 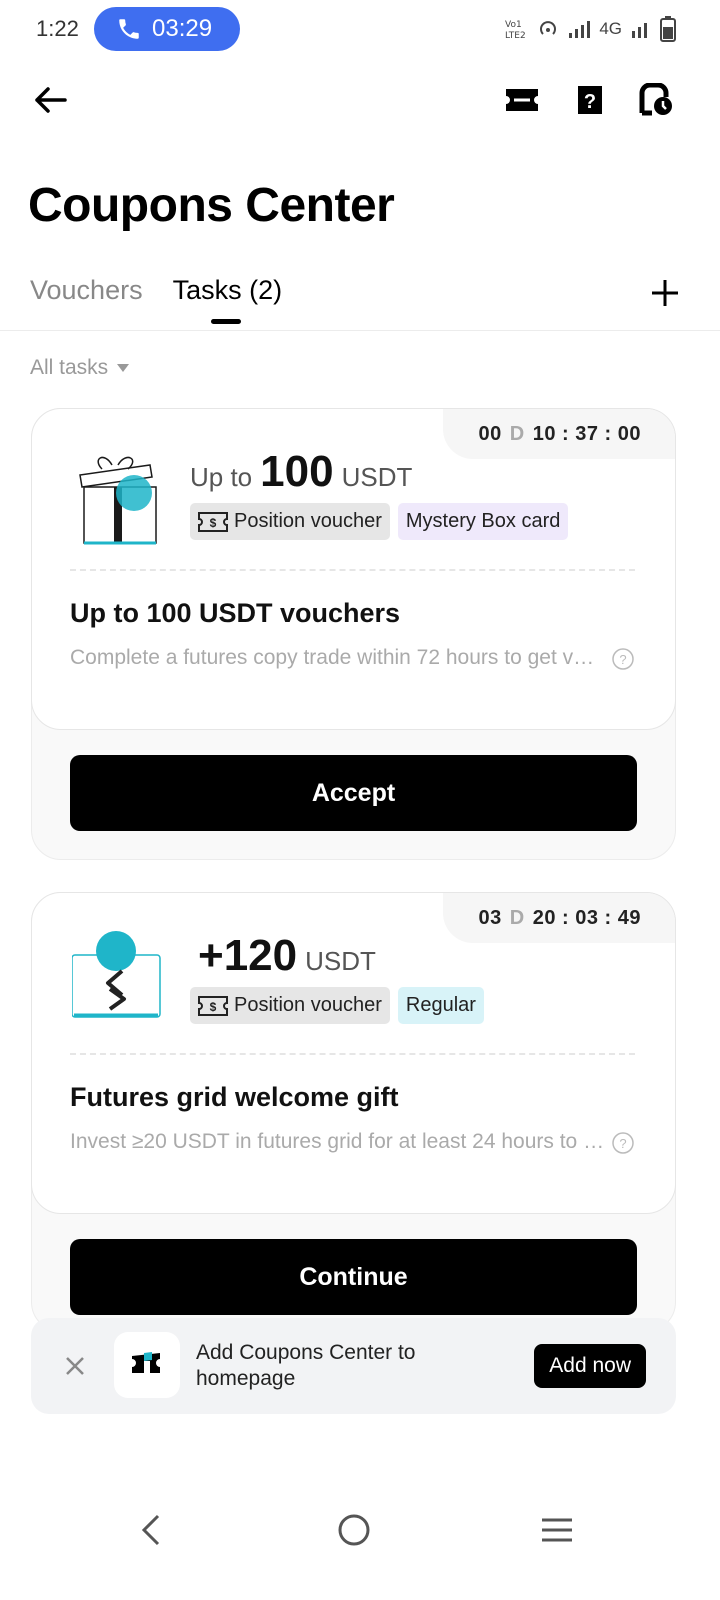 I want to click on volte-icon: Vo1LTE2, so click(x=515, y=30).